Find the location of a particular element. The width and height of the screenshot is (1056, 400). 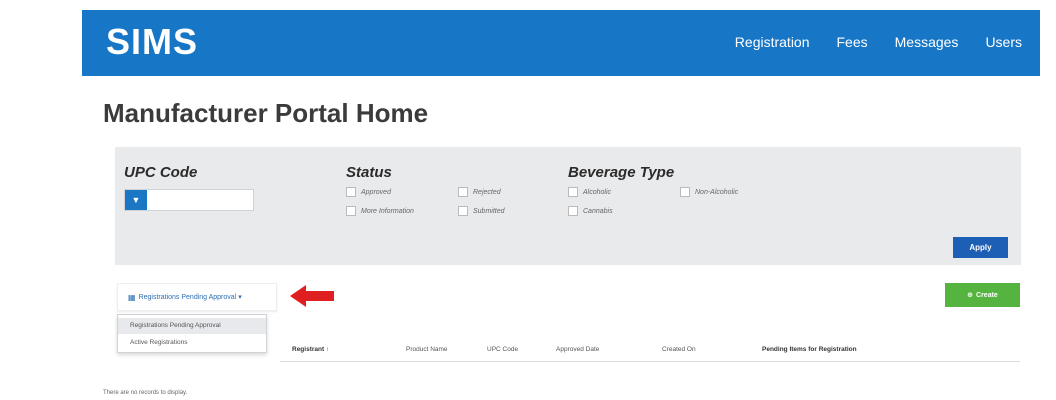

top-navigation-bar: SIMS Registration Fees Messages Users is located at coordinates (561, 43).